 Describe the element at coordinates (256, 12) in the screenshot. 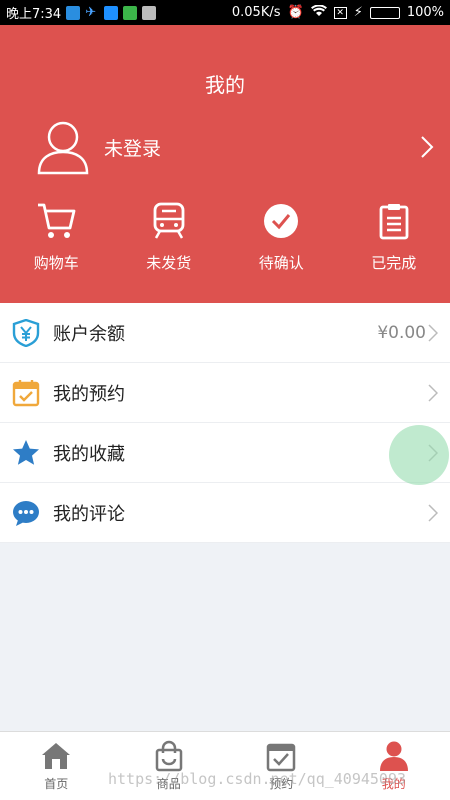

I see `net-speed: 0.05K/s` at that location.